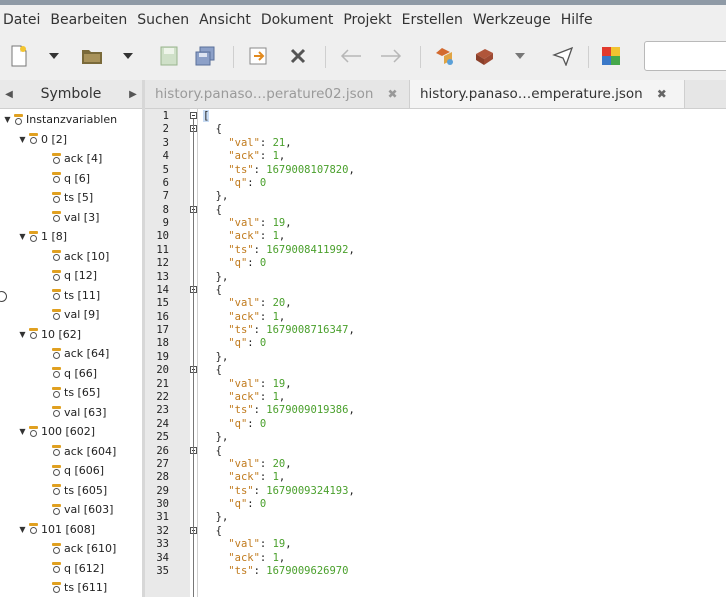 The image size is (726, 597). What do you see at coordinates (128, 56) in the screenshot?
I see `open-dropdown-icon` at bounding box center [128, 56].